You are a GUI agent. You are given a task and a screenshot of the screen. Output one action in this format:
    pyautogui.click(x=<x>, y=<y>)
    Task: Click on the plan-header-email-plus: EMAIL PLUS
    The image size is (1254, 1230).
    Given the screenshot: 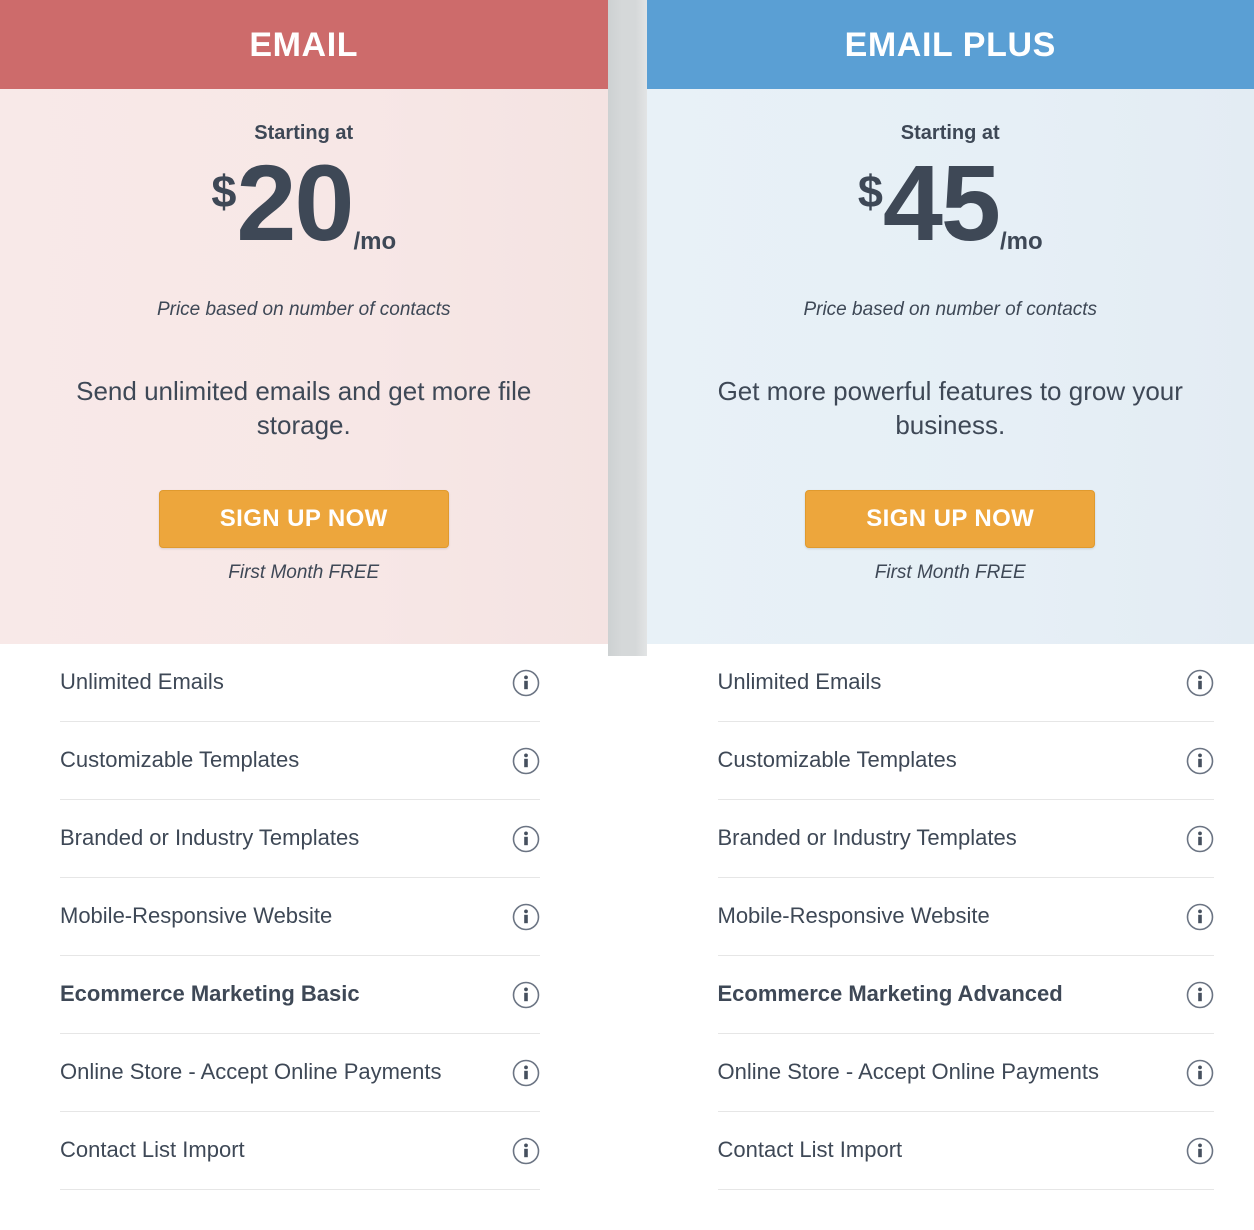 What is the action you would take?
    pyautogui.click(x=950, y=44)
    